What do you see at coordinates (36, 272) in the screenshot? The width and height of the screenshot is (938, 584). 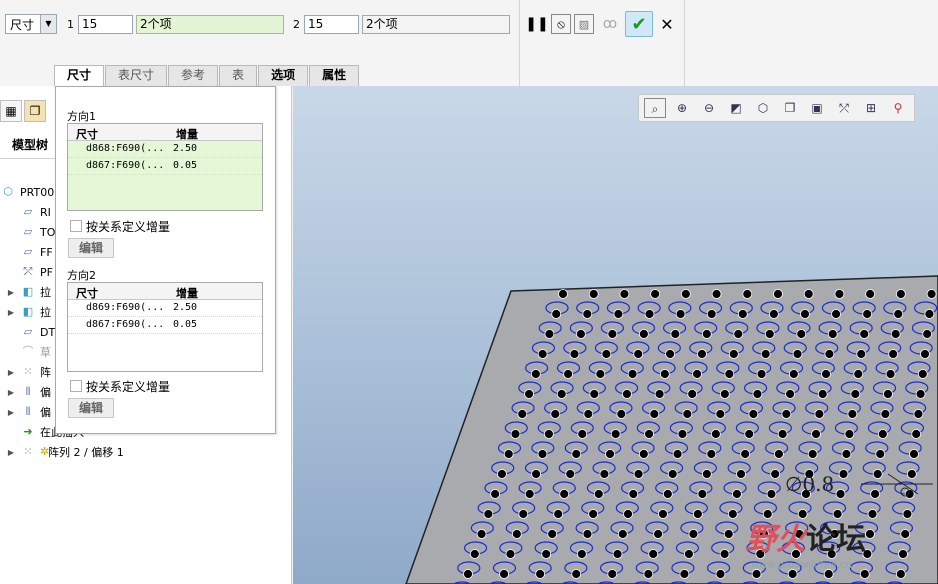 I see `tree-item: ⤱ PF` at bounding box center [36, 272].